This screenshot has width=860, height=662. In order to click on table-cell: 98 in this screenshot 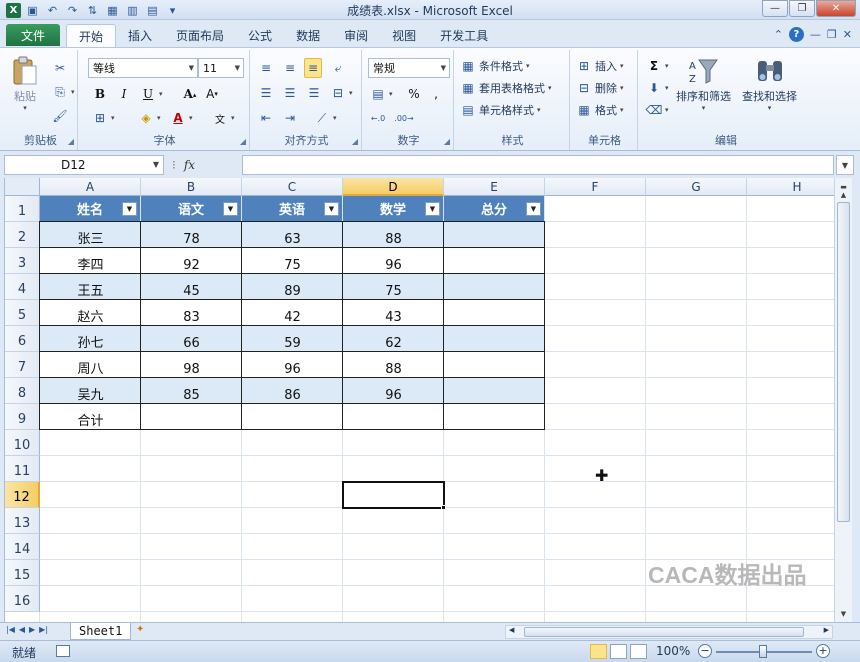, I will do `click(191, 365)`.